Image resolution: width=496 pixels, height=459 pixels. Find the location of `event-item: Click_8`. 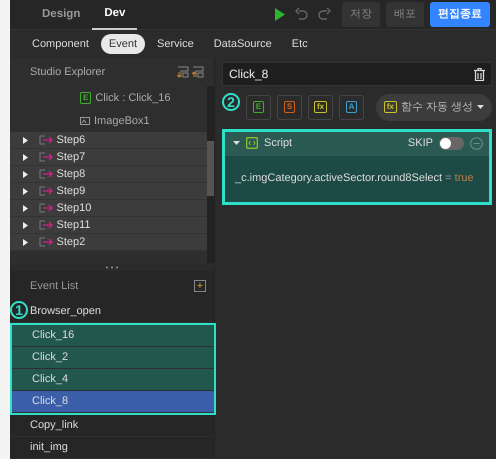

event-item: Click_8 is located at coordinates (113, 402).